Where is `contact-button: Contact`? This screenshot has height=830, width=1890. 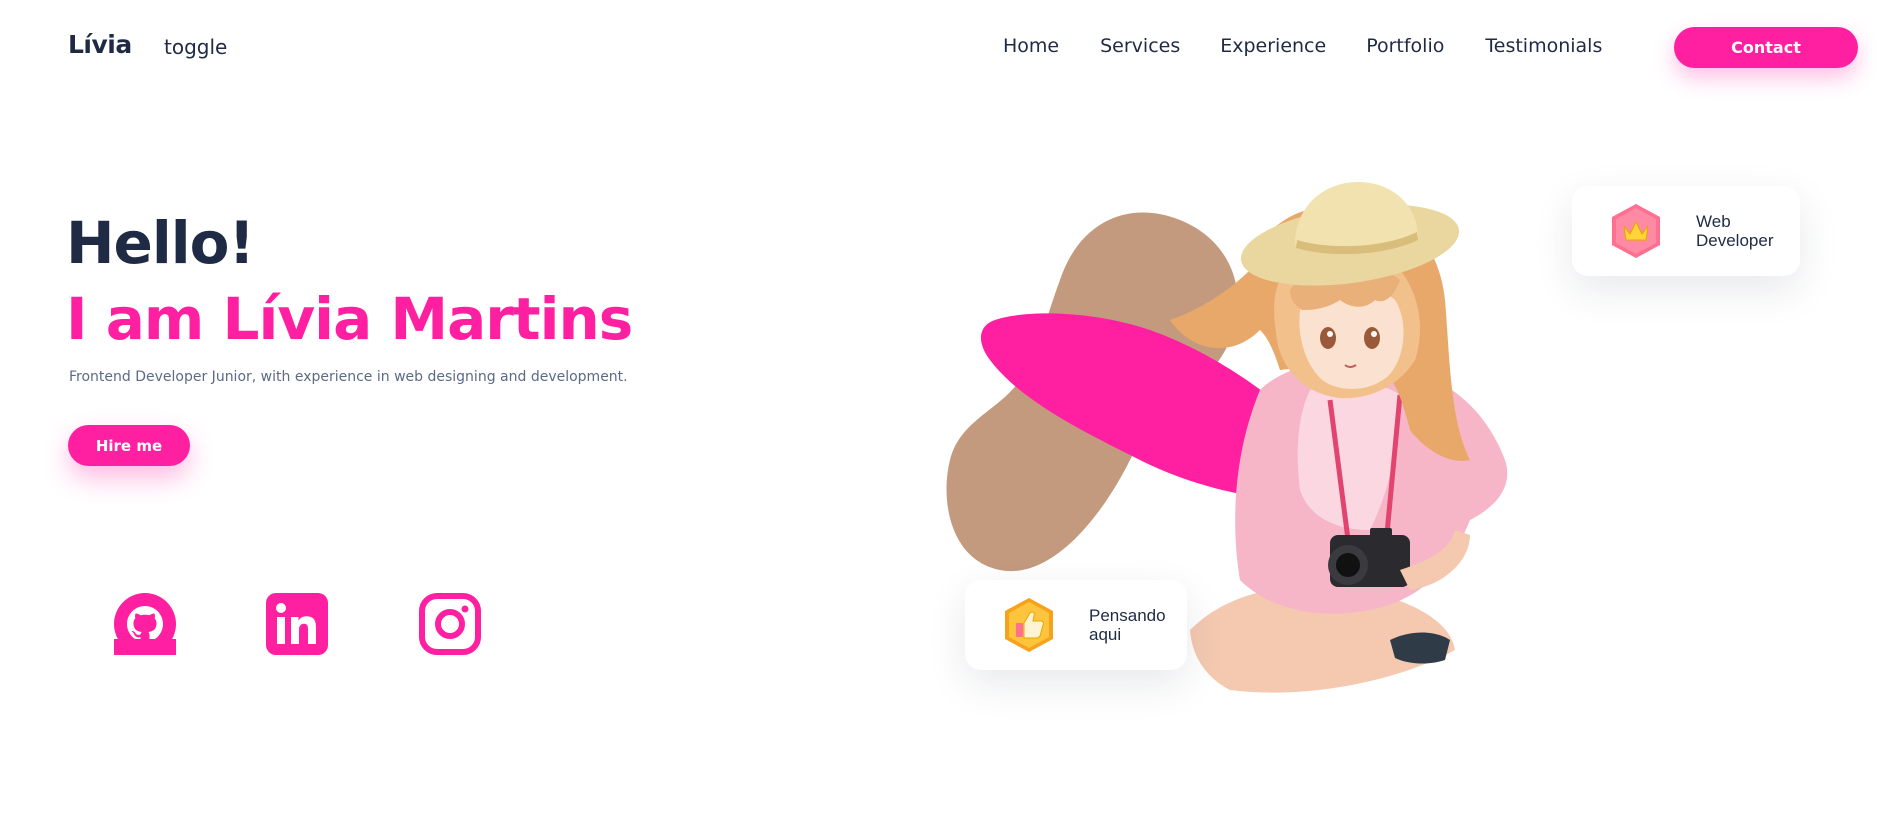 contact-button: Contact is located at coordinates (1766, 47).